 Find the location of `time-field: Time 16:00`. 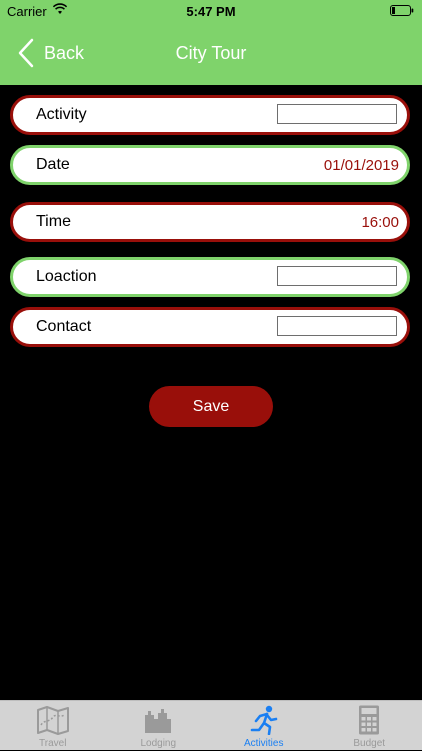

time-field: Time 16:00 is located at coordinates (210, 222).